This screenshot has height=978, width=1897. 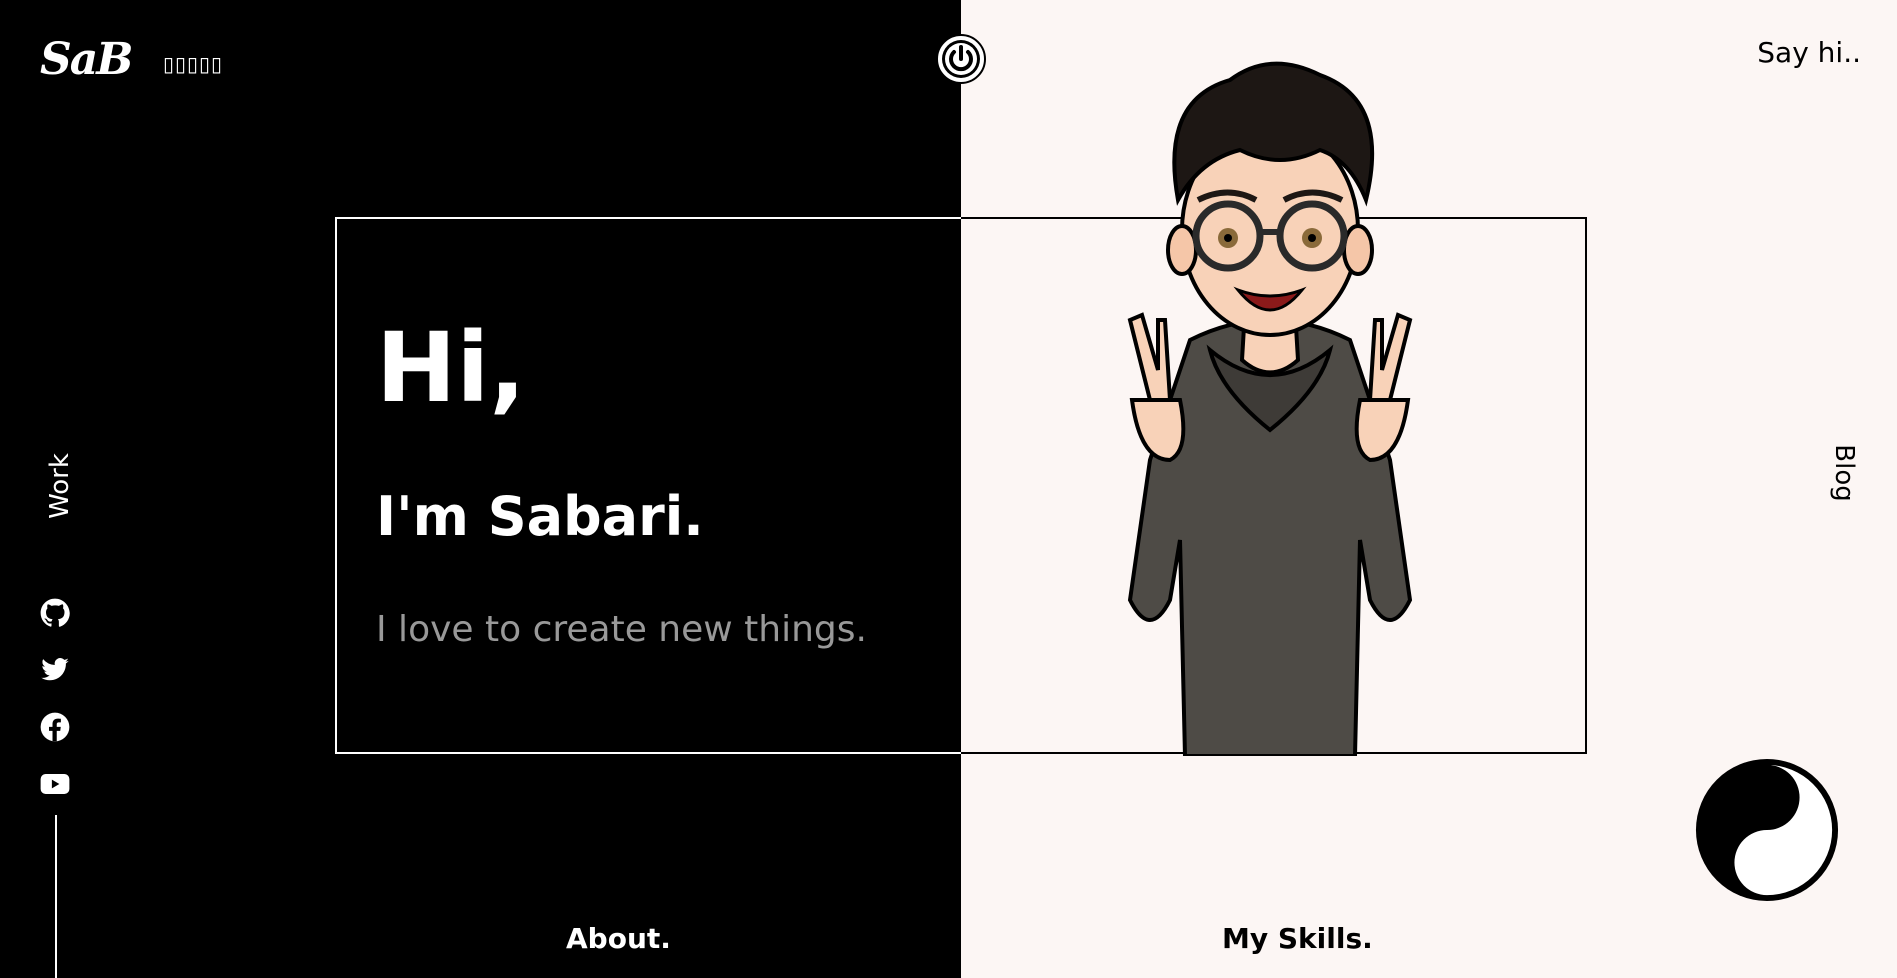 What do you see at coordinates (1270, 408) in the screenshot?
I see `avatar-illustration` at bounding box center [1270, 408].